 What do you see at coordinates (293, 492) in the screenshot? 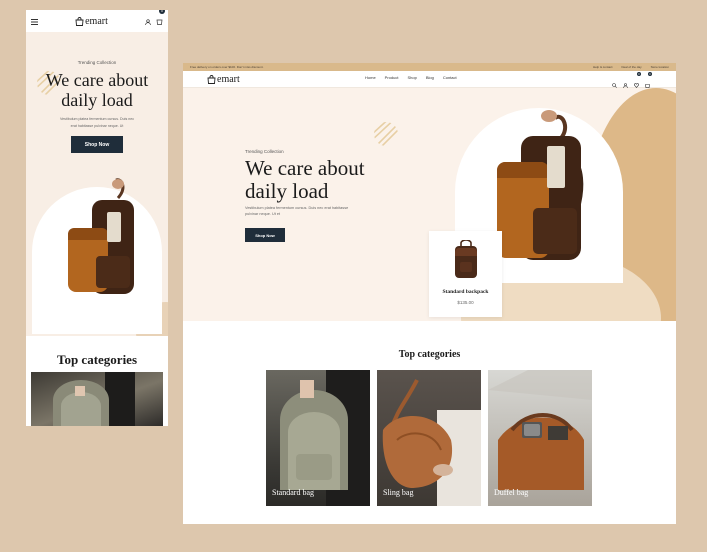
I see `category-label: Standard bag` at bounding box center [293, 492].